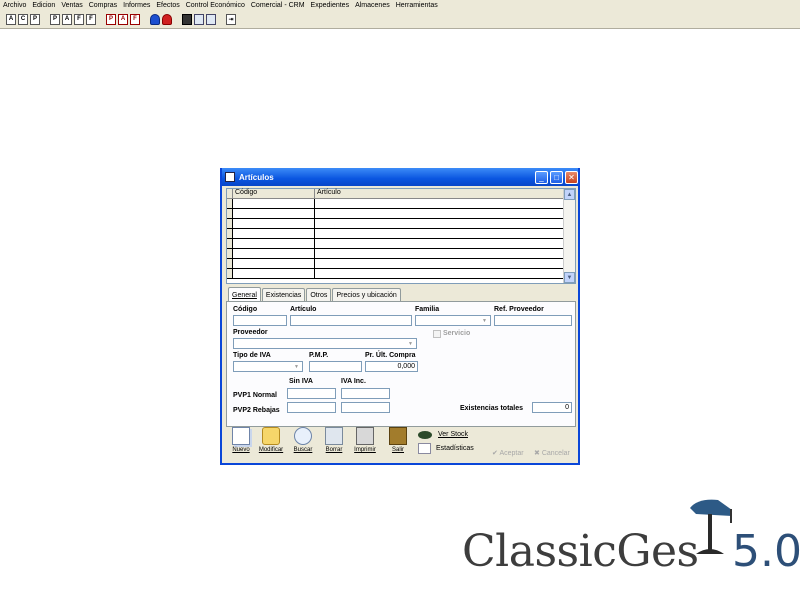 The image size is (800, 600). Describe the element at coordinates (365, 393) in the screenshot. I see `pvp1-iva-inc-field` at that location.